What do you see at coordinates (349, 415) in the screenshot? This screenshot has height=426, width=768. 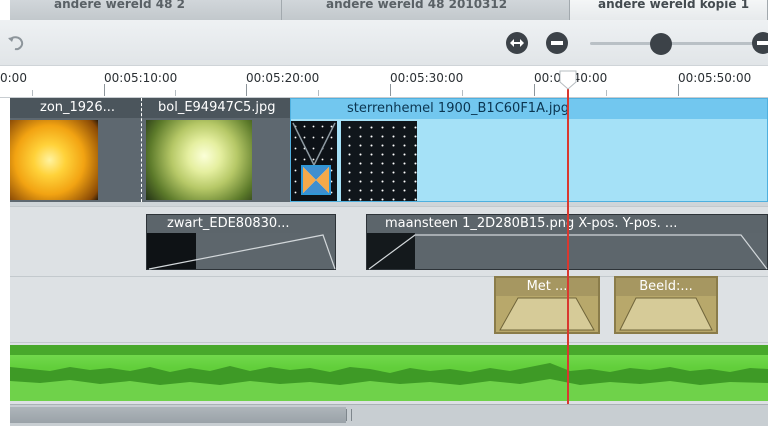 I see `scrollbar-grip` at bounding box center [349, 415].